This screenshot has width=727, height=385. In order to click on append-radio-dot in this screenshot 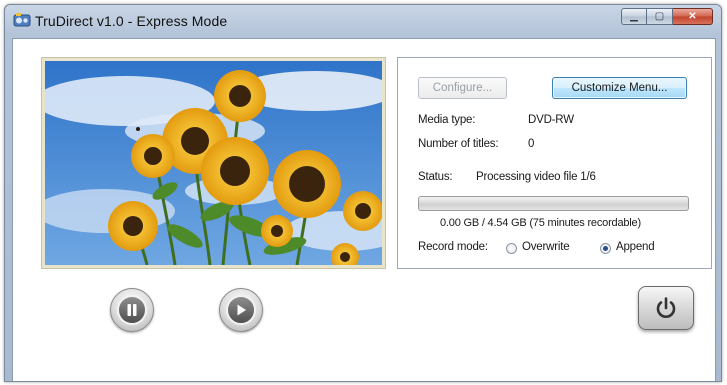, I will do `click(605, 248)`.